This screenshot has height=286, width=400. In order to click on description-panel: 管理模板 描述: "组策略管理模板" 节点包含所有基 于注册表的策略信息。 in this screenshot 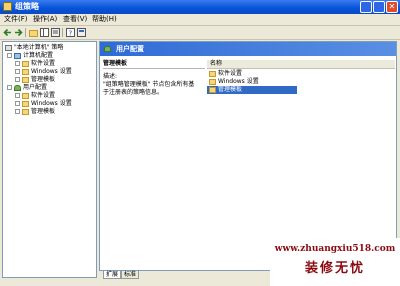, I will do `click(154, 78)`.